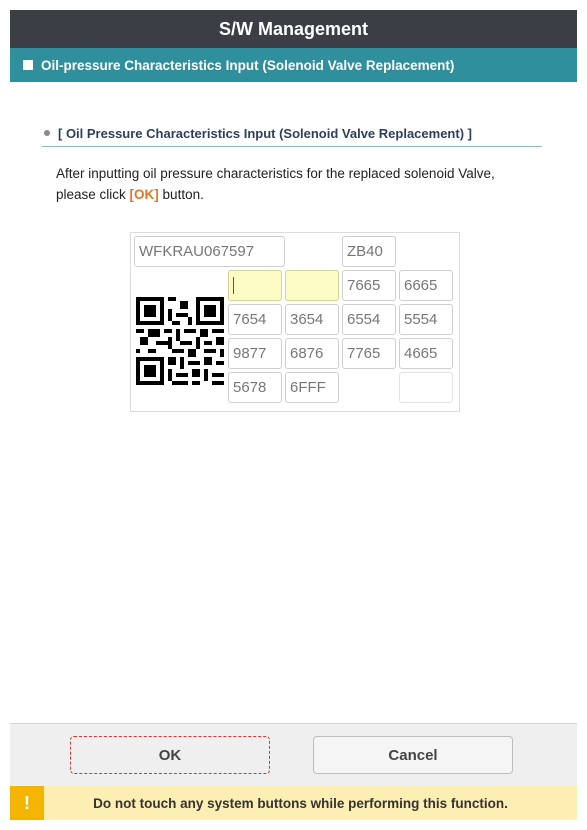 This screenshot has height=830, width=587. I want to click on square-bullet-icon, so click(28, 65).